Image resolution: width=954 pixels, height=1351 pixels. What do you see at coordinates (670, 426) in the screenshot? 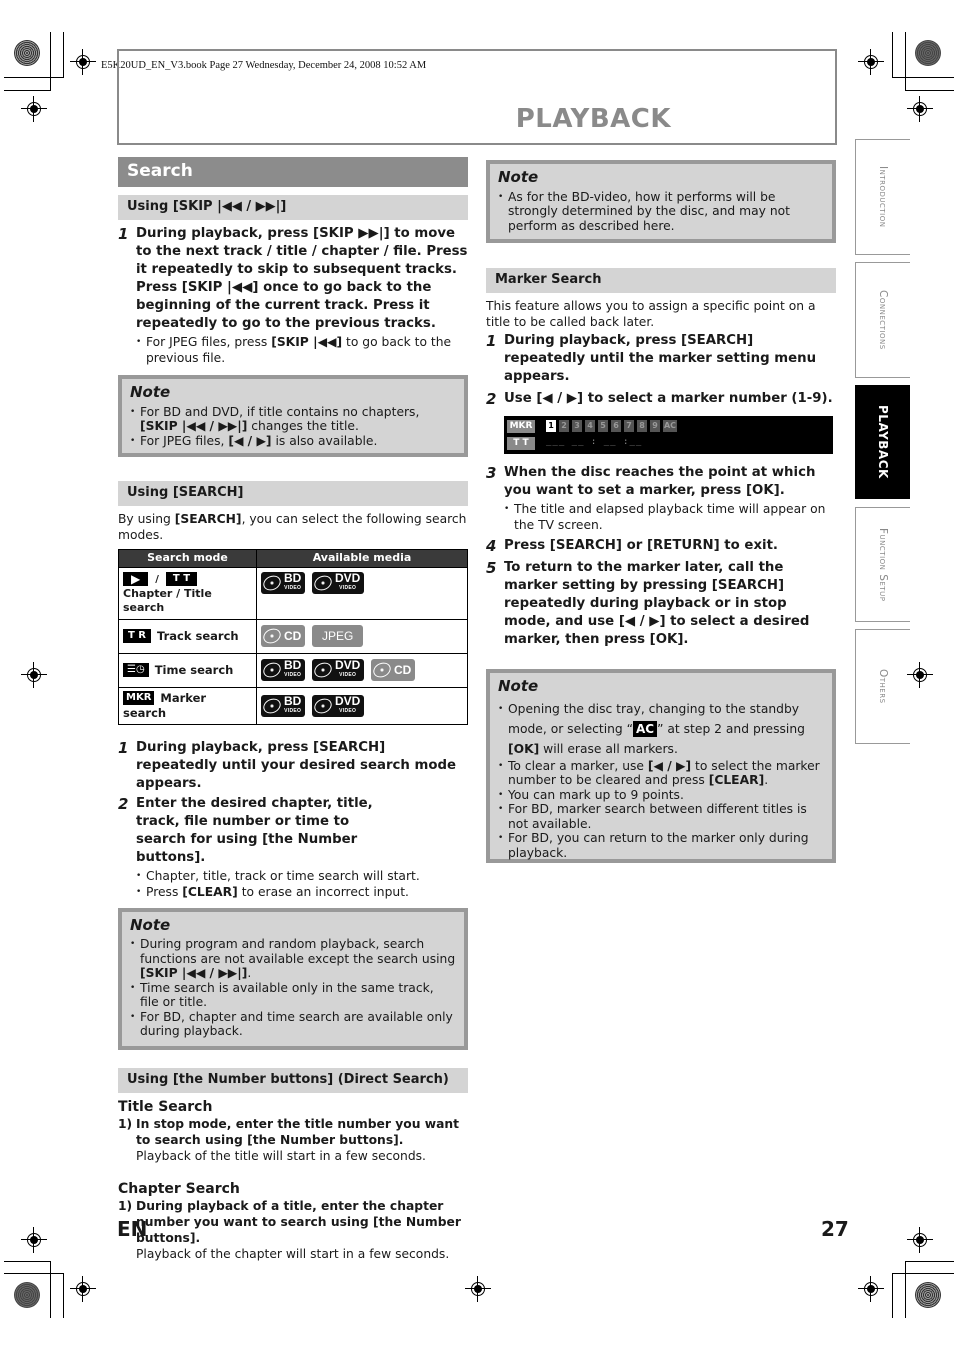
I see `marker-clear-all: AC` at bounding box center [670, 426].